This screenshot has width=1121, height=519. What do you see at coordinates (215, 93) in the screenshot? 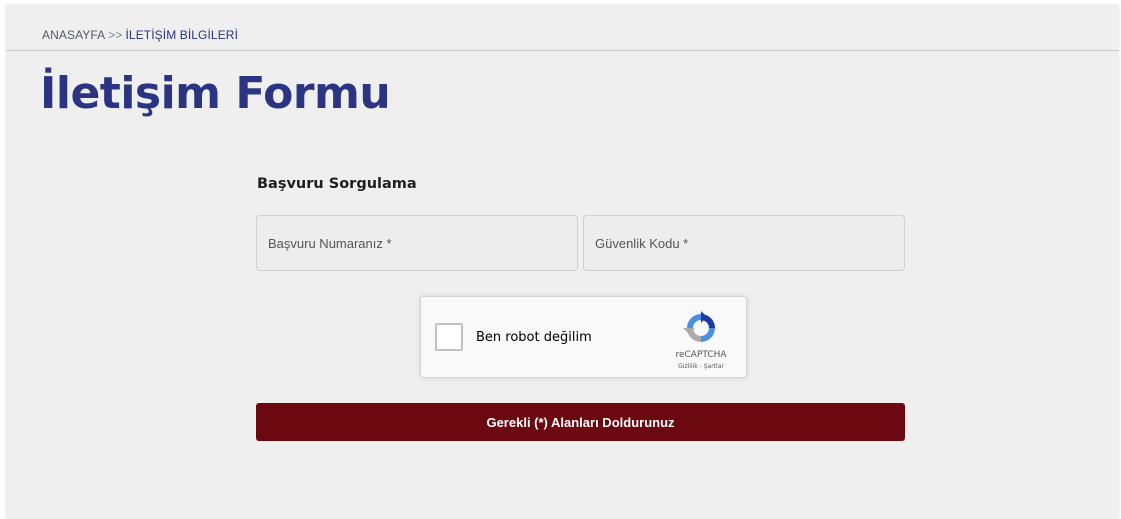
I see `page-title: İletişim Formu` at bounding box center [215, 93].